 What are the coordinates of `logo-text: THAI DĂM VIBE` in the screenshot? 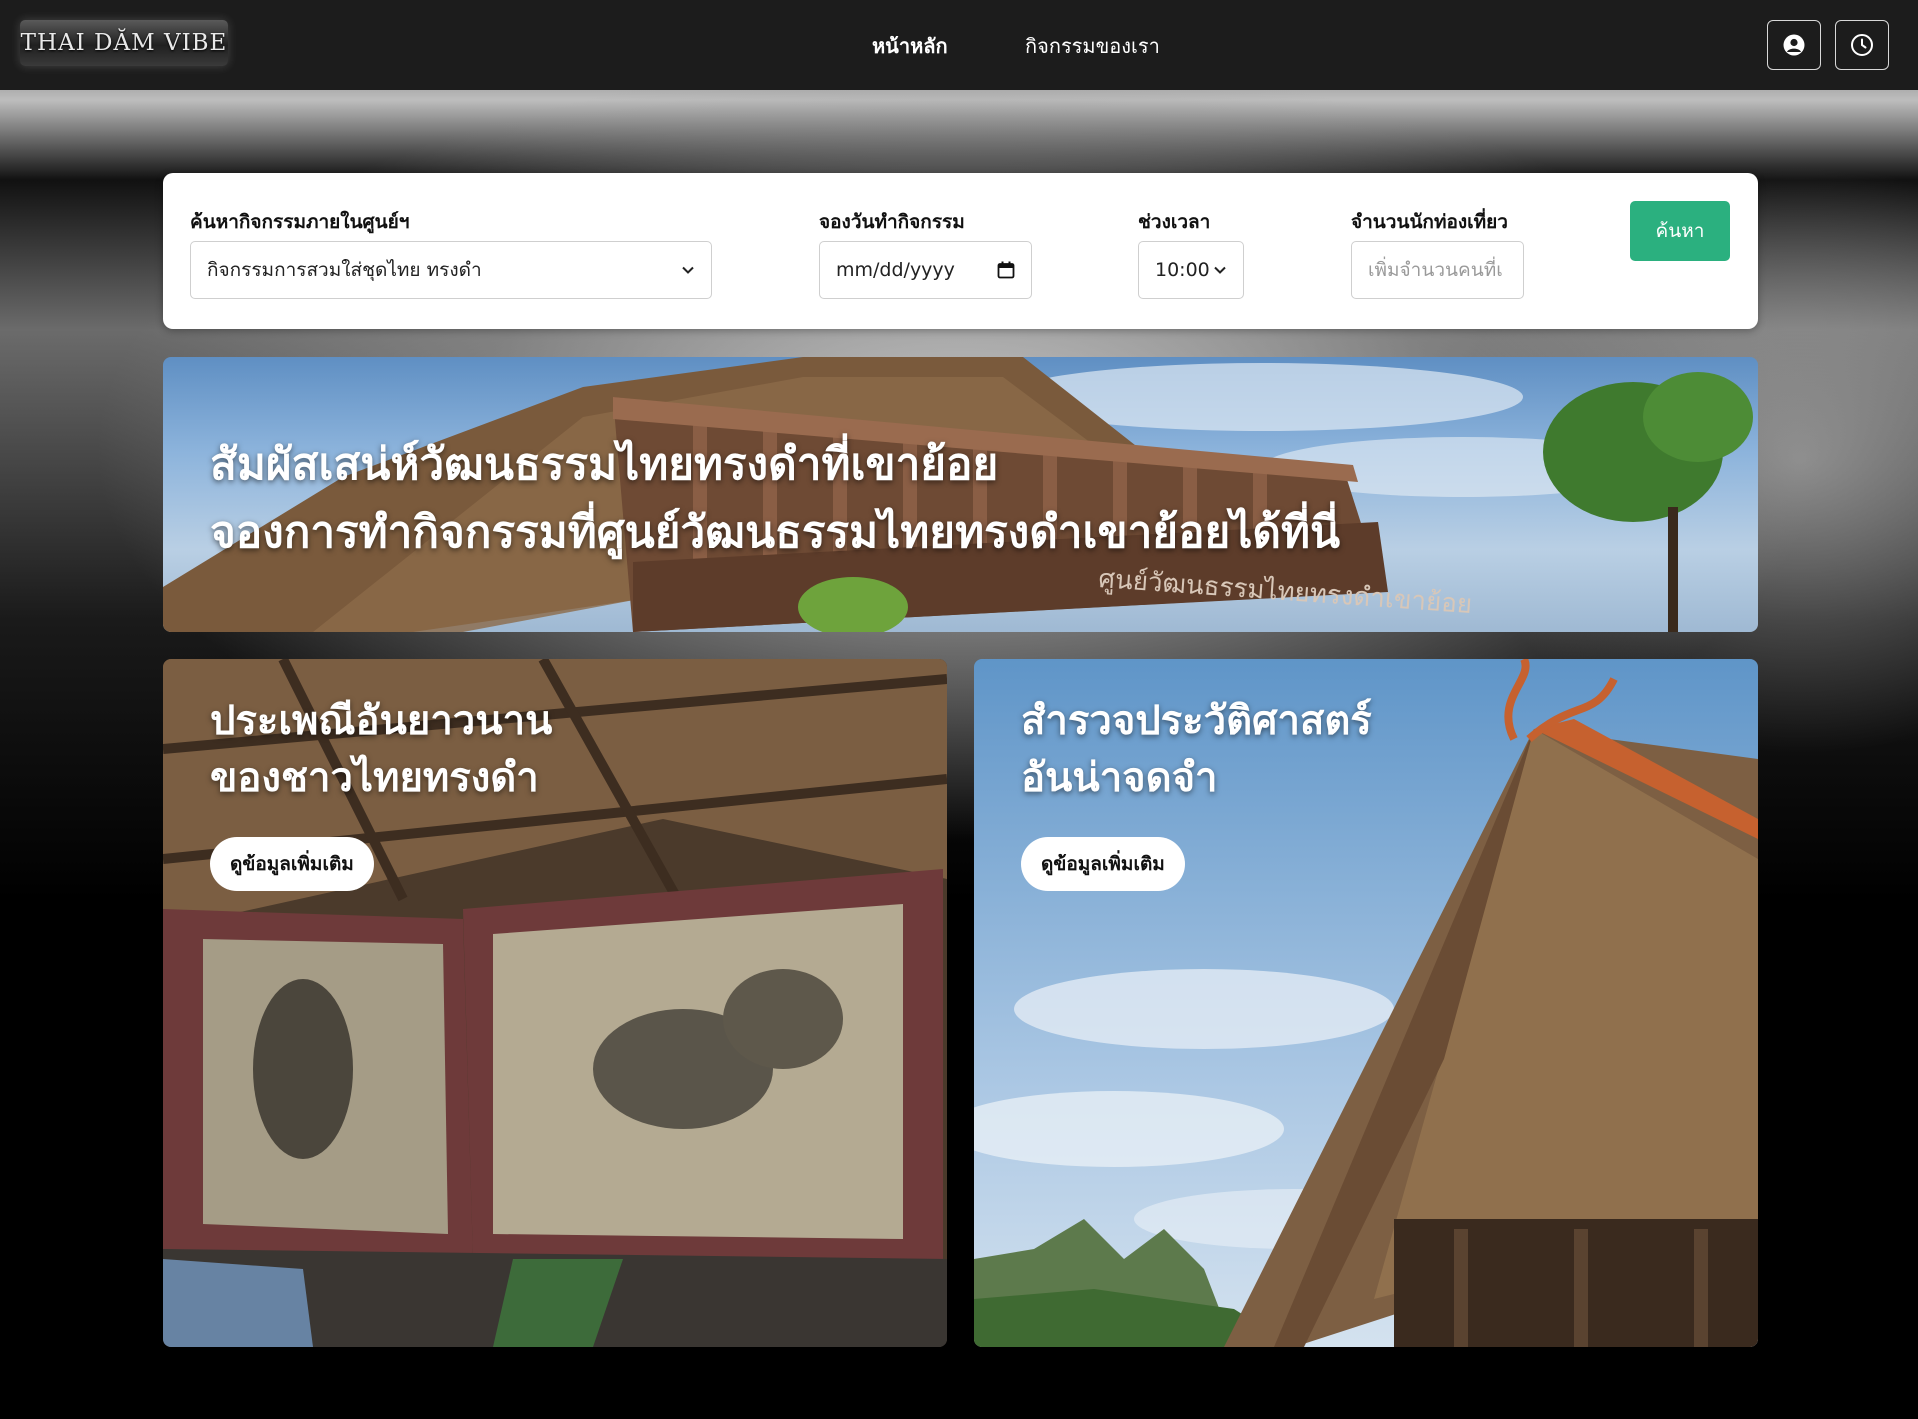 It's located at (124, 43).